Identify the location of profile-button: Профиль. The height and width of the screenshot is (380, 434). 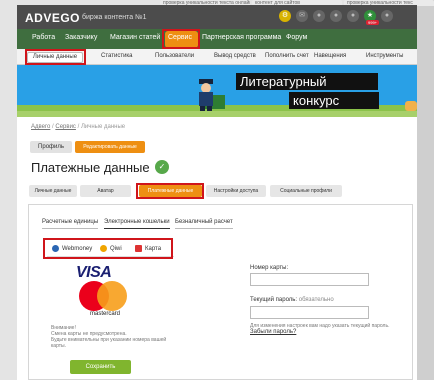
(51, 147).